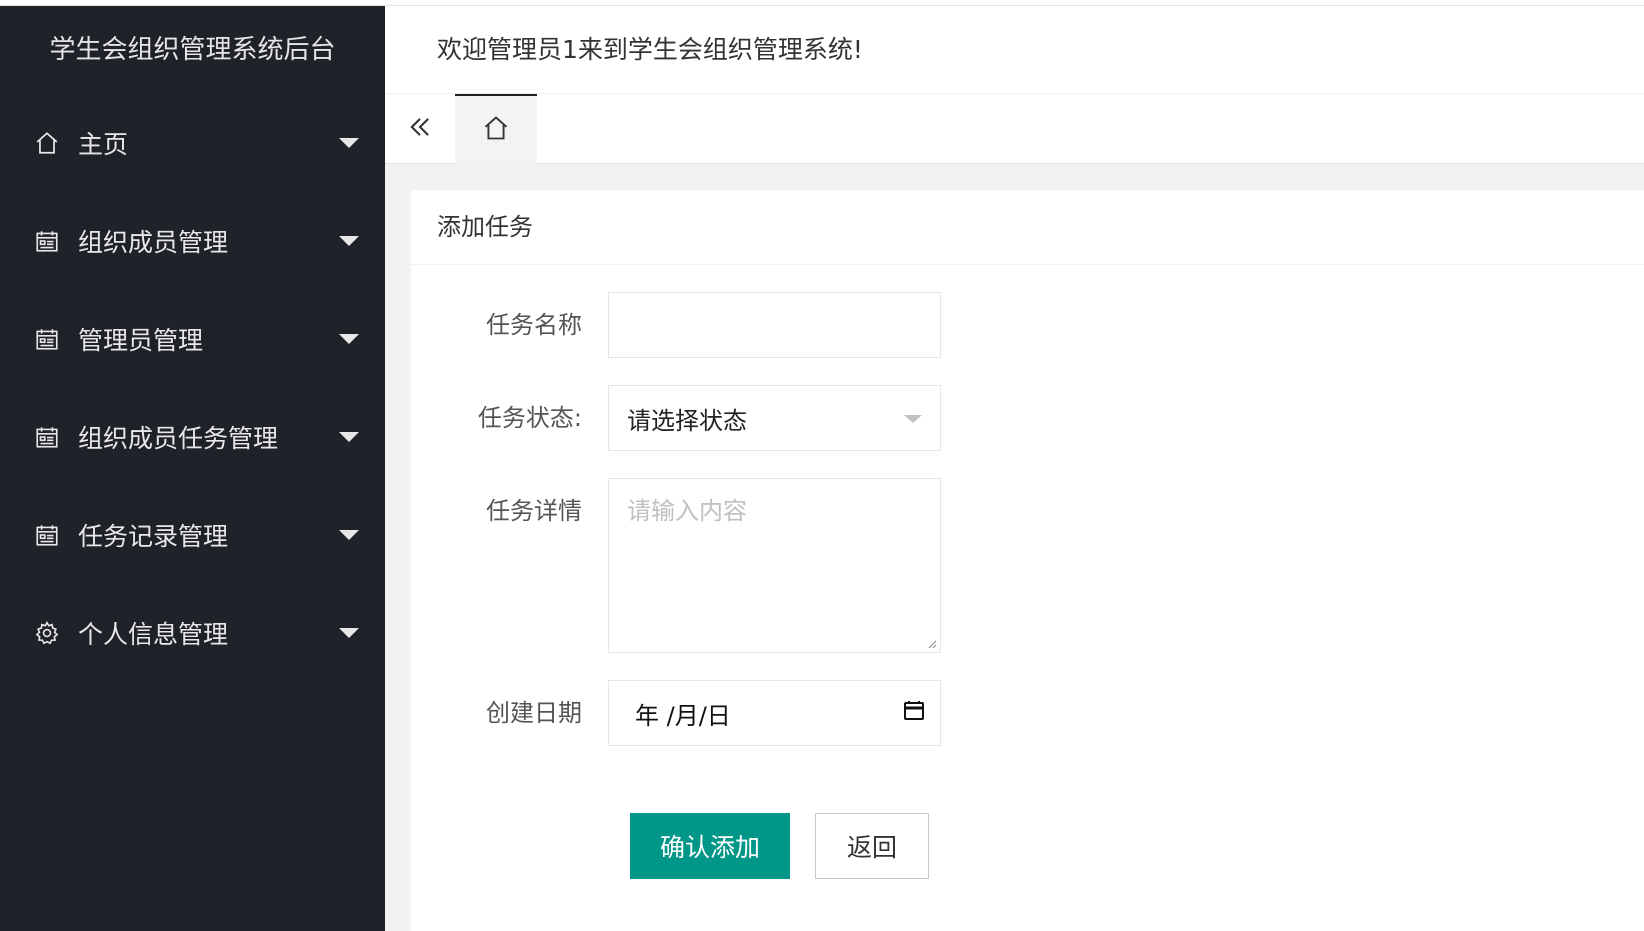 The height and width of the screenshot is (931, 1644). I want to click on tab-home, so click(496, 129).